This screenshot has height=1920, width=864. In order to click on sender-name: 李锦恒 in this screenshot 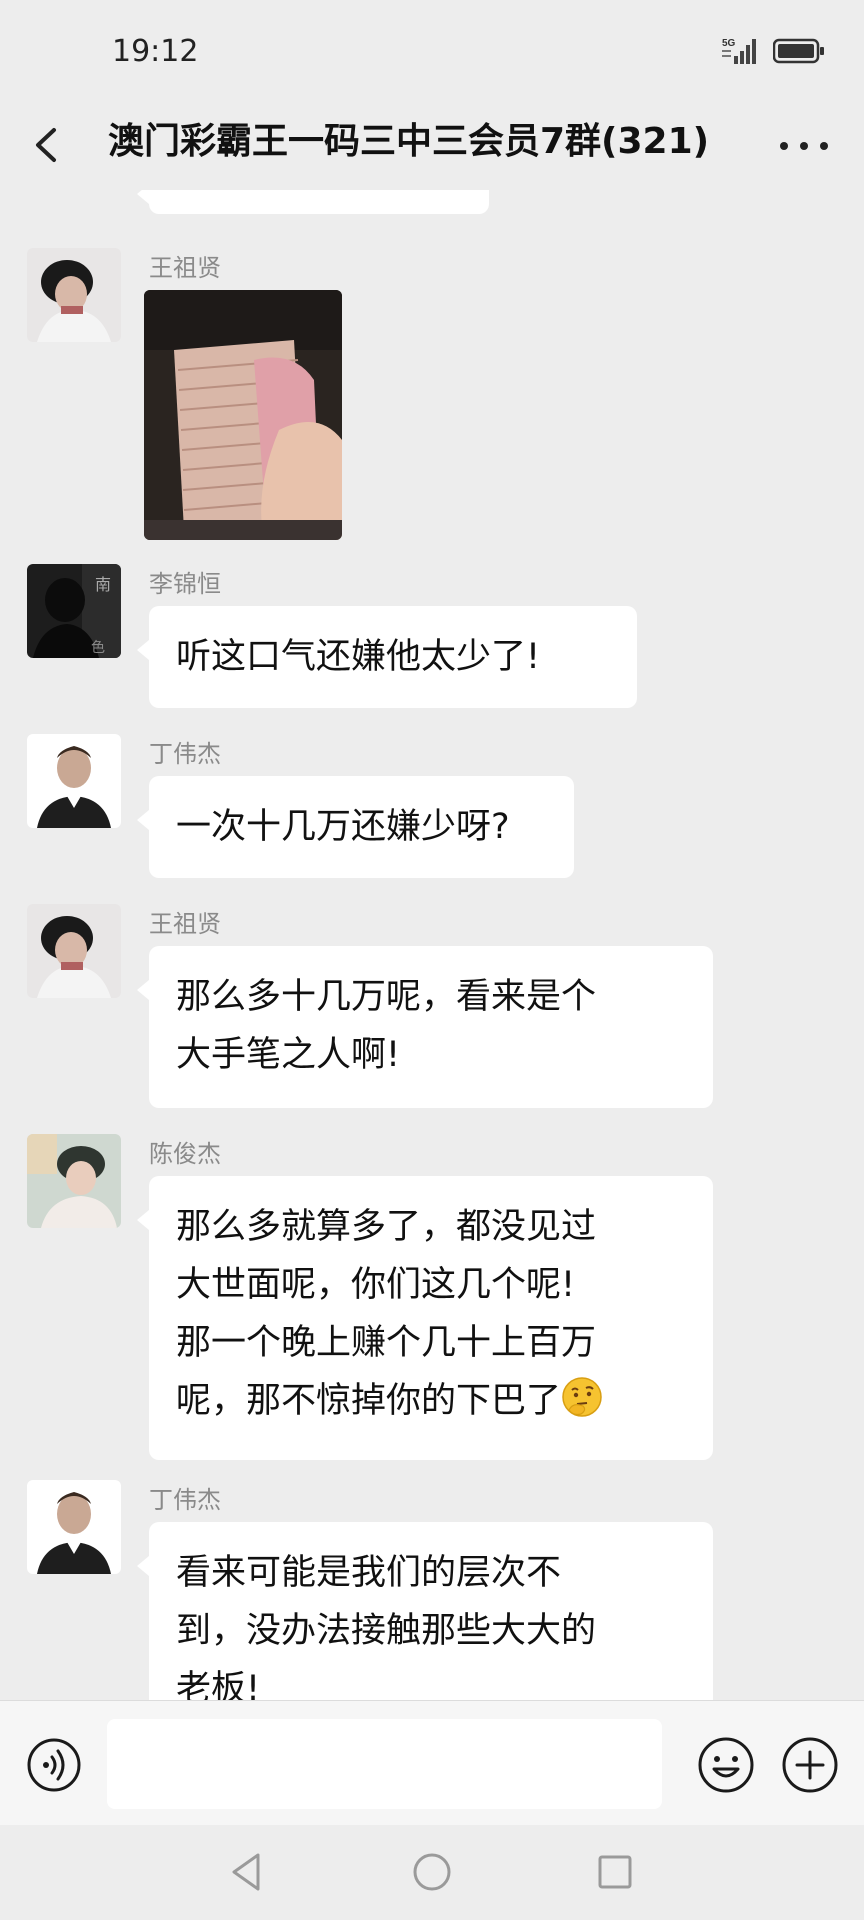, I will do `click(185, 584)`.